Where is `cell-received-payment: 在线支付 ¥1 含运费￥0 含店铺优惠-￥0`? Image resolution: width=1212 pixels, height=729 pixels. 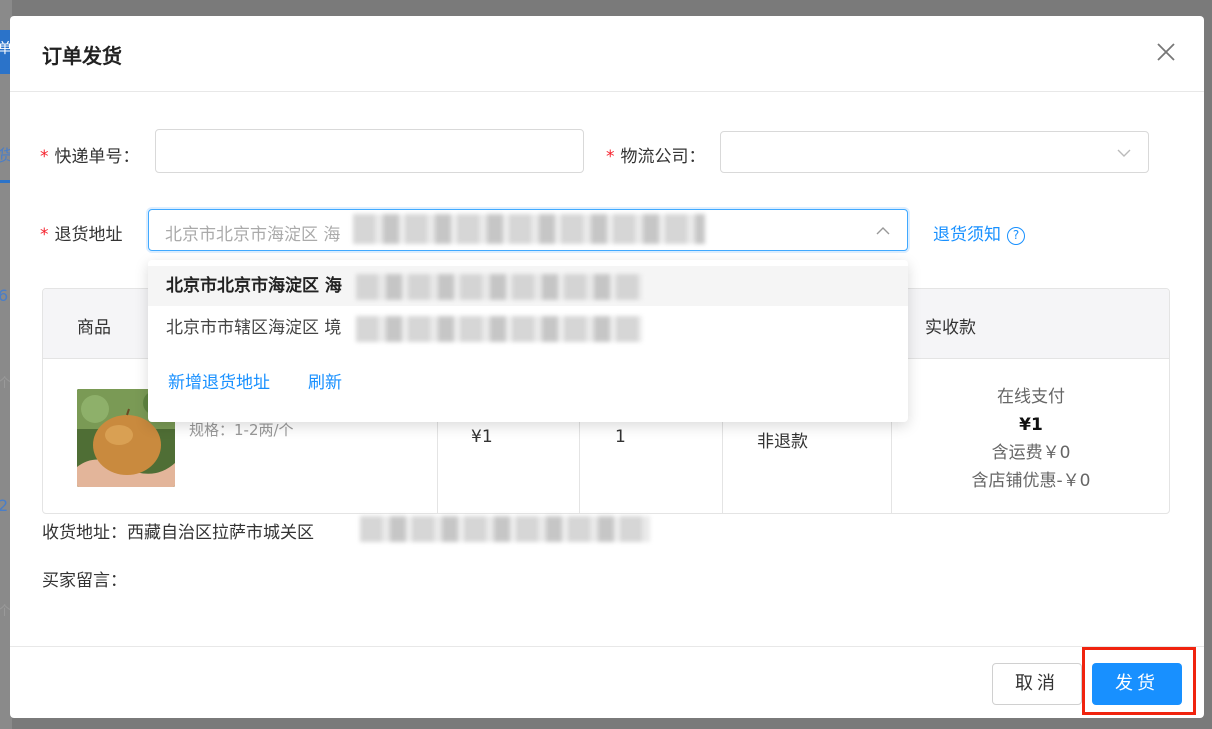
cell-received-payment: 在线支付 ¥1 含运费￥0 含店铺优惠-￥0 is located at coordinates (1030, 439).